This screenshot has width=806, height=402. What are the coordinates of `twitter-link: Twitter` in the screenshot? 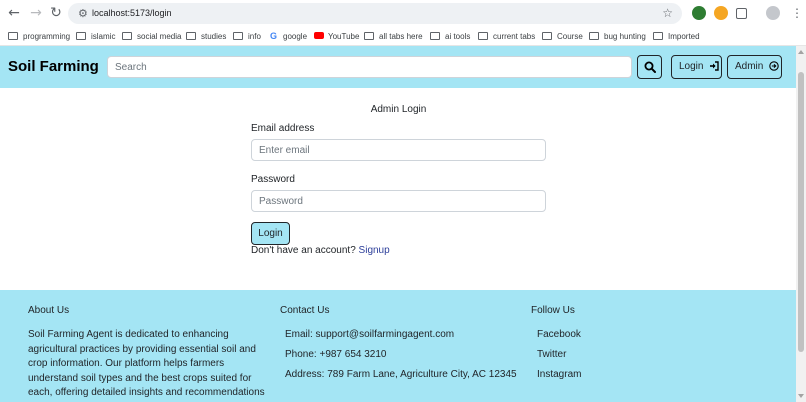 It's located at (551, 355).